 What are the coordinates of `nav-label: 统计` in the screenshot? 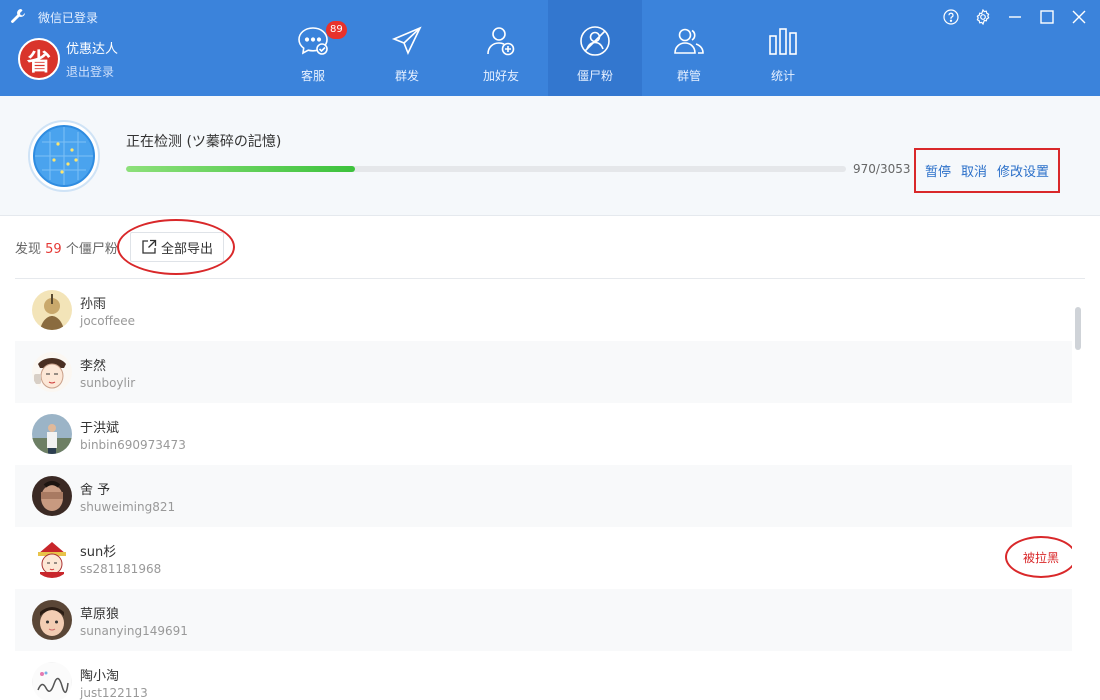 It's located at (782, 76).